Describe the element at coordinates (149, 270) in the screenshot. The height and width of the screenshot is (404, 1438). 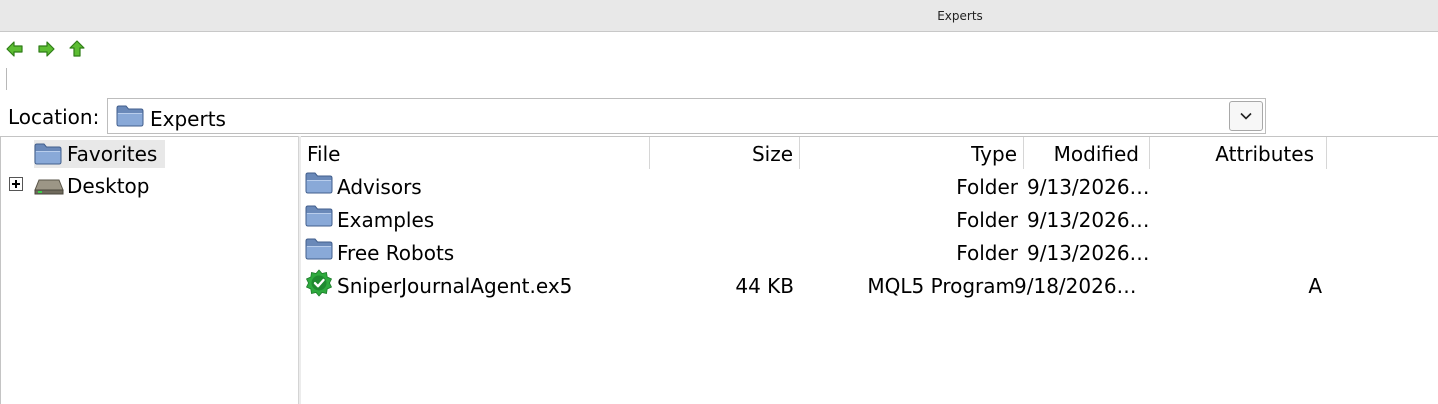
I see `folder-tree: Favorites Desktop` at that location.